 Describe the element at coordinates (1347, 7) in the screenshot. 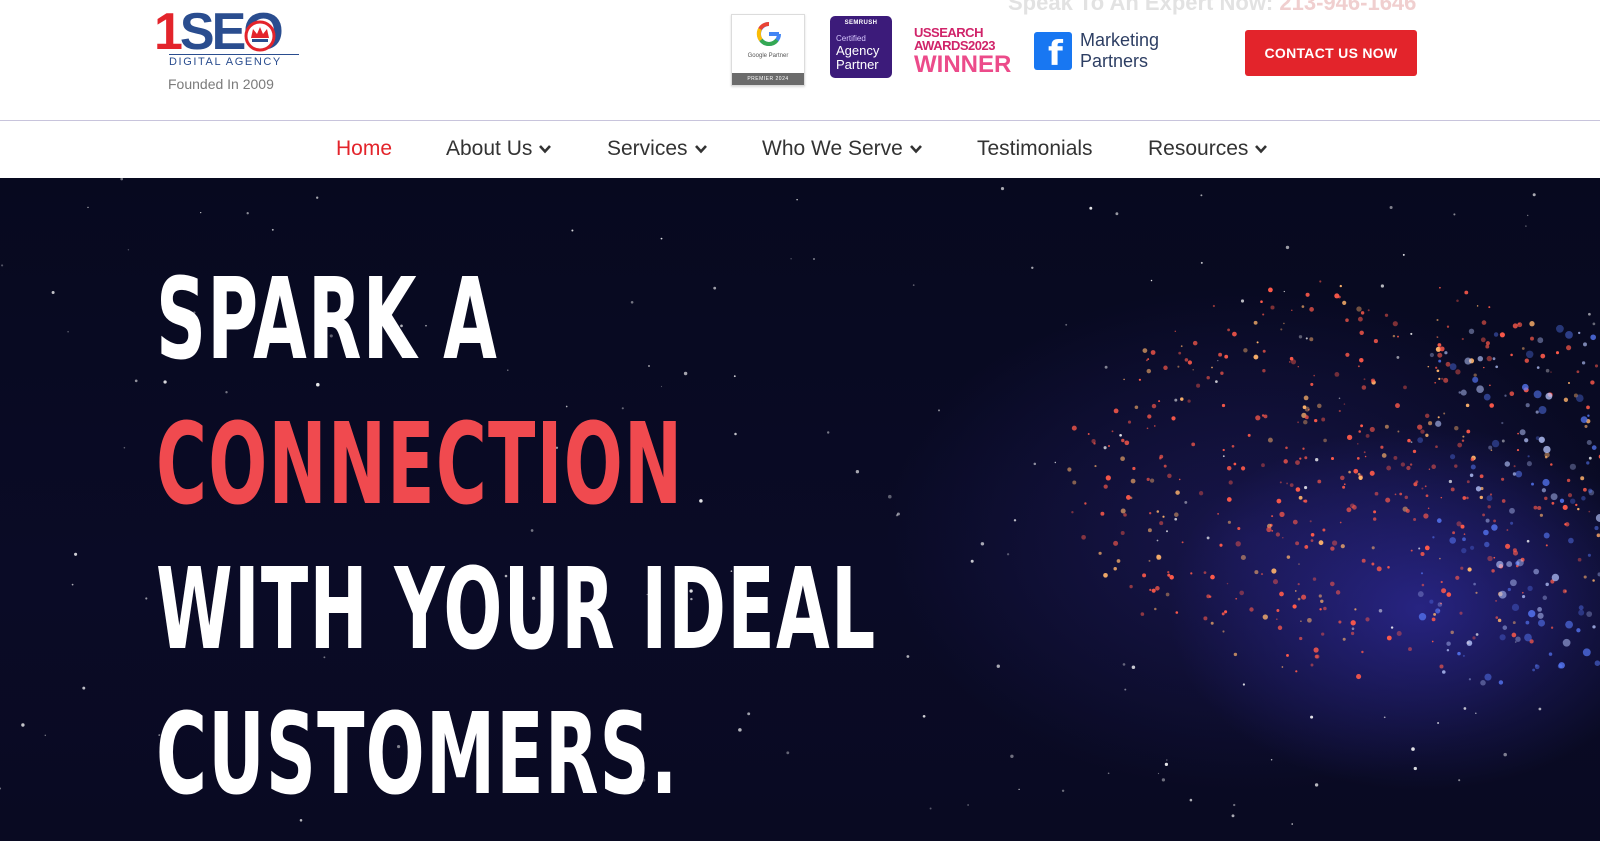

I see `phone-number-link: 213-946-1646` at that location.